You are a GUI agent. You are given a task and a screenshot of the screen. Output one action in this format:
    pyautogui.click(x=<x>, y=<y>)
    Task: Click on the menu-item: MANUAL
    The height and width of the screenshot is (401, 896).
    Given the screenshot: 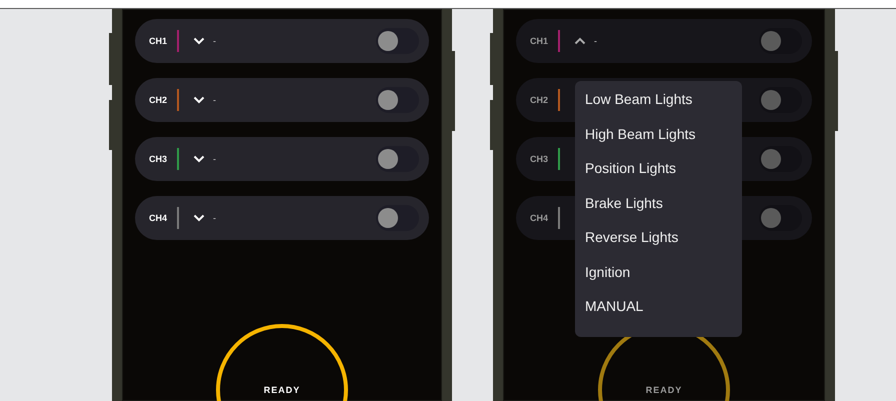 What is the action you would take?
    pyautogui.click(x=614, y=312)
    